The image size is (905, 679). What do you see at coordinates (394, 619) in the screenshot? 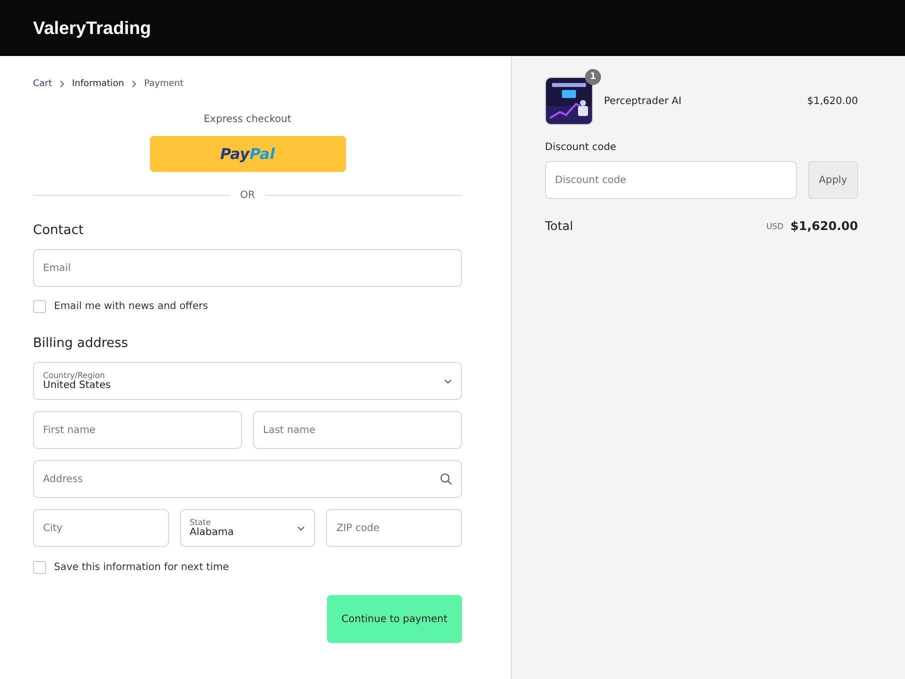
I see `continue-button: Continue to payment` at bounding box center [394, 619].